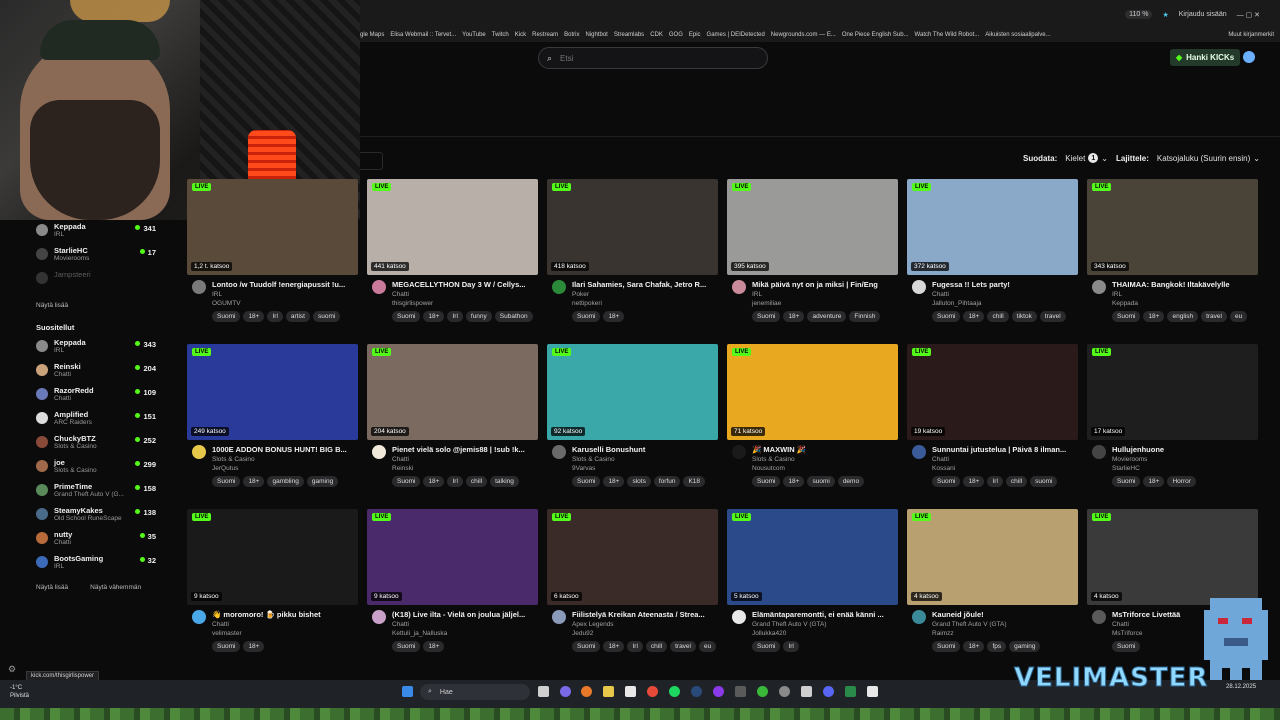 The width and height of the screenshot is (1280, 720). What do you see at coordinates (95, 282) in the screenshot?
I see `sidebar-channel: Jampsteeri` at bounding box center [95, 282].